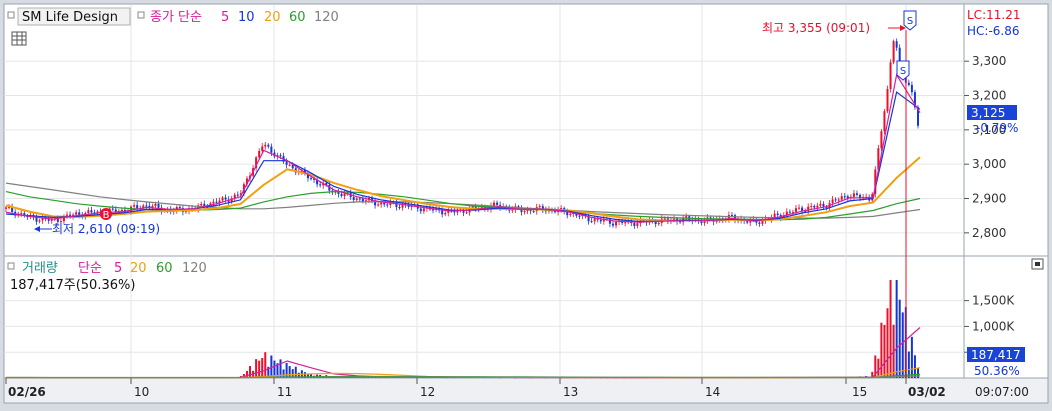 The width and height of the screenshot is (1052, 411). Describe the element at coordinates (997, 128) in the screenshot. I see `current-change: -0.79%` at that location.